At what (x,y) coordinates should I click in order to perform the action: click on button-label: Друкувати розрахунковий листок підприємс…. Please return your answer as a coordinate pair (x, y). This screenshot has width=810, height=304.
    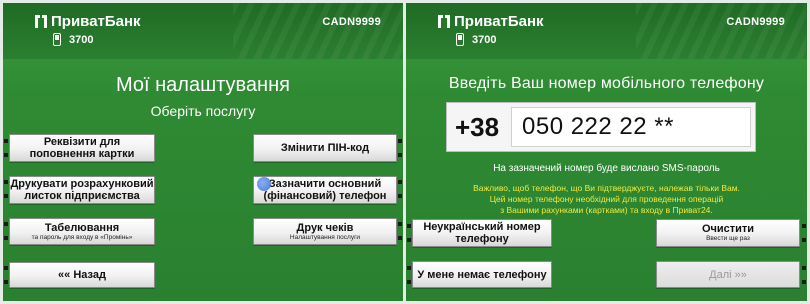
    Looking at the image, I should click on (82, 190).